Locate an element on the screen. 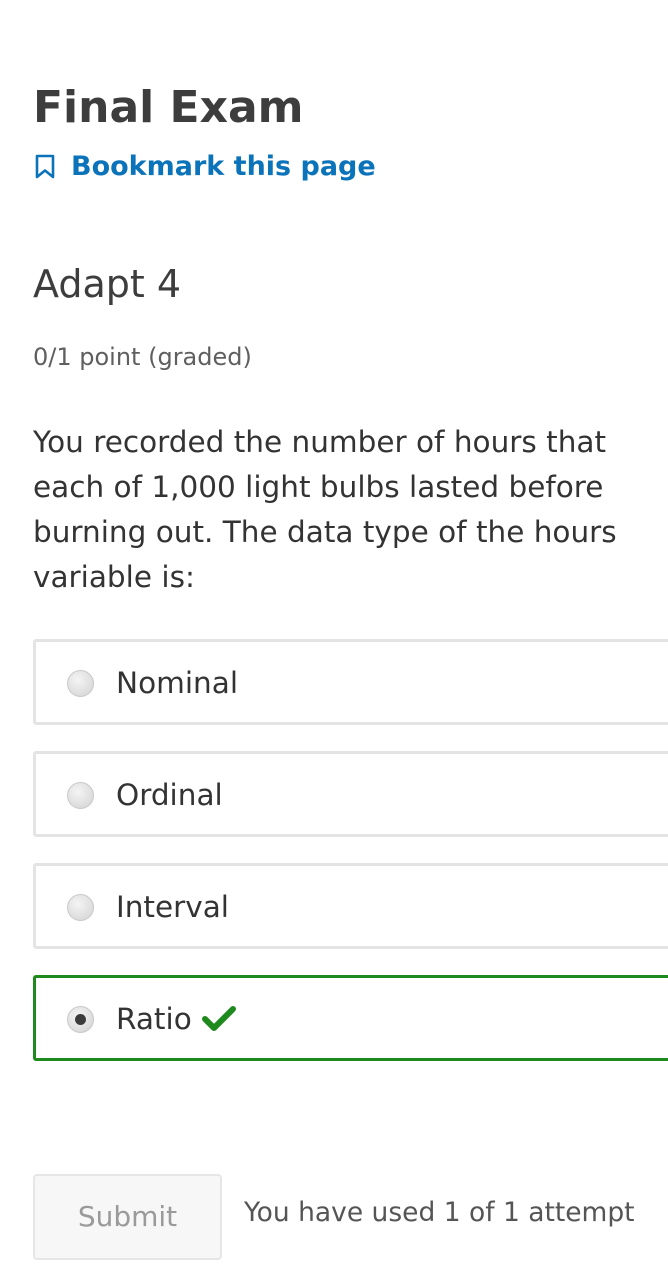  submit-button: Submit is located at coordinates (127, 1217).